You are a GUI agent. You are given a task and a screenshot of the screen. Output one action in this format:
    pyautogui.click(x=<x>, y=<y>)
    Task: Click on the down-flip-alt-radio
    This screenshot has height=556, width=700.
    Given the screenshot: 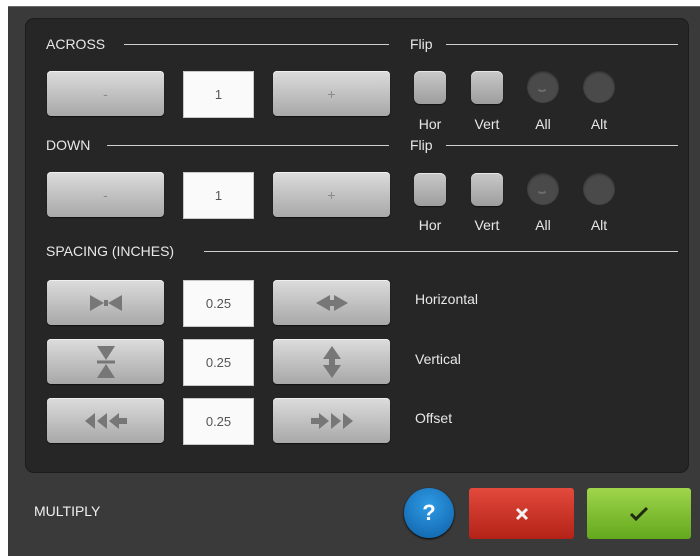 What is the action you would take?
    pyautogui.click(x=599, y=189)
    